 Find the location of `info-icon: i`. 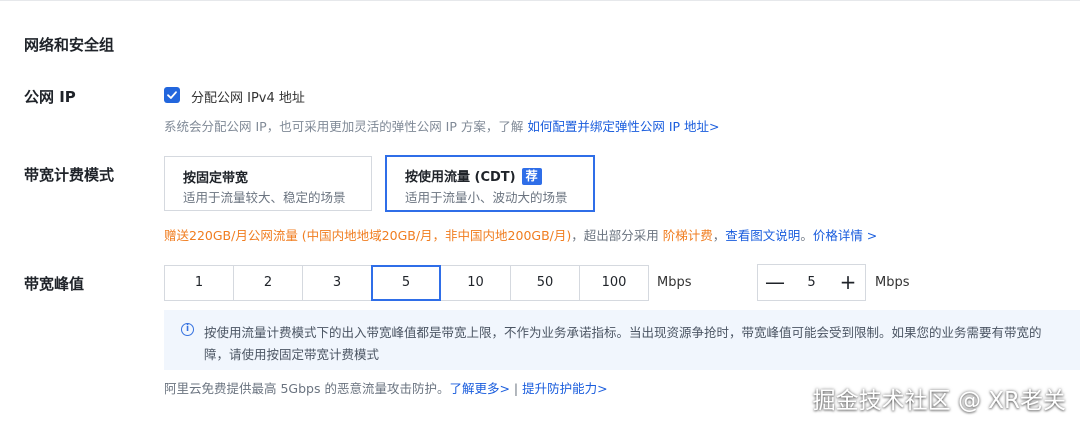

info-icon: i is located at coordinates (187, 329).